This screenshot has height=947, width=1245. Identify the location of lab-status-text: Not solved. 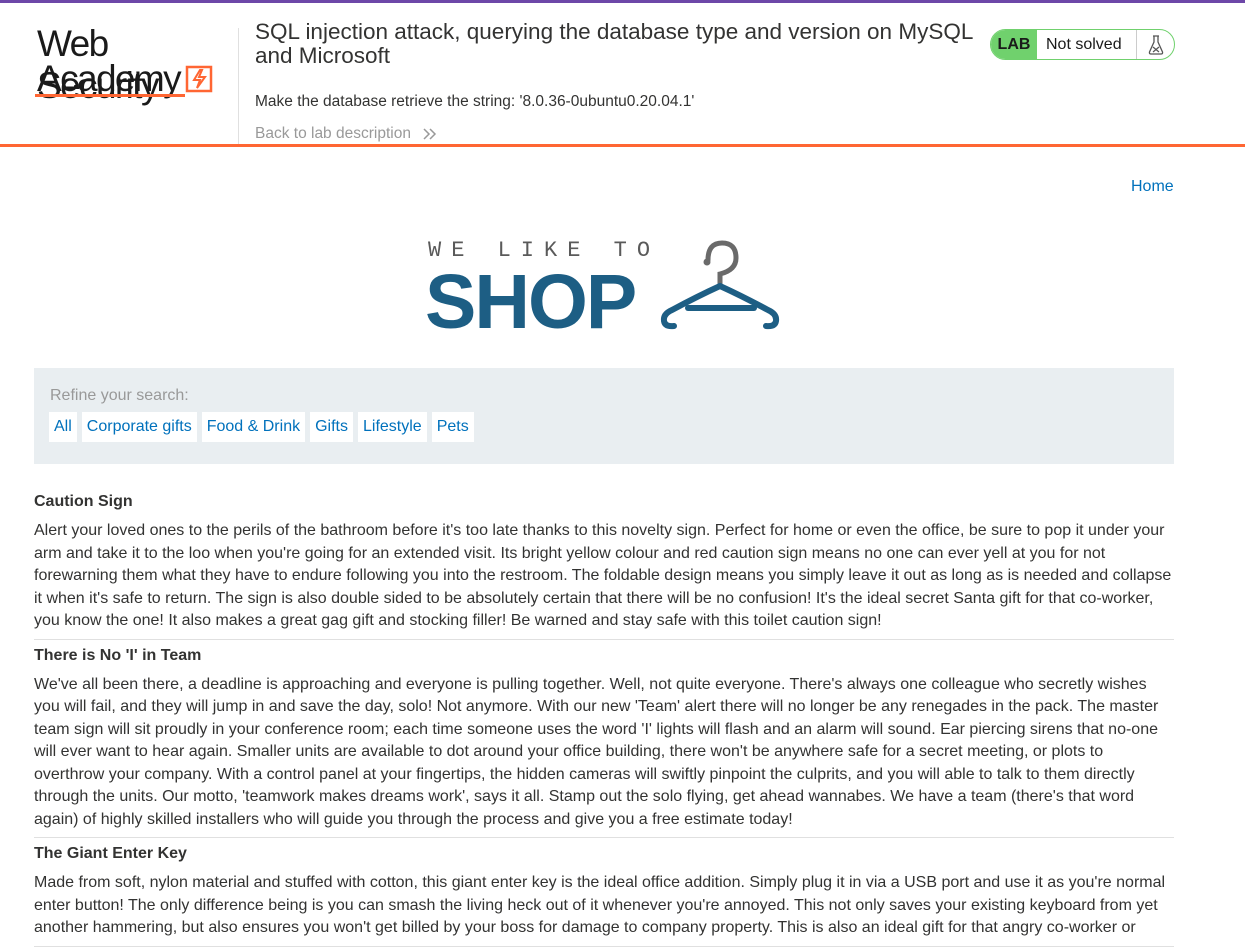
(1087, 44).